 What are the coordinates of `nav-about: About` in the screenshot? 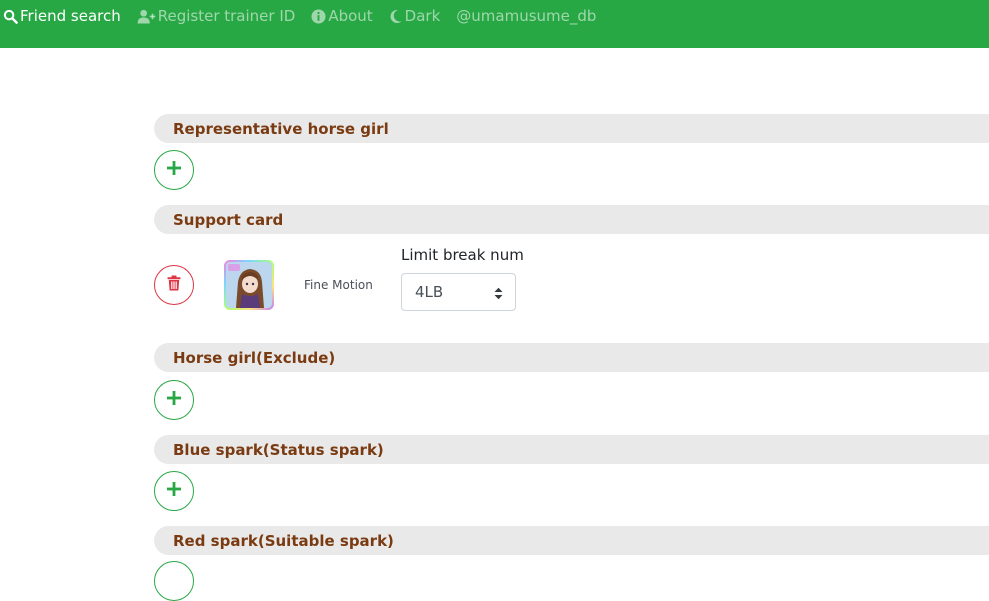 It's located at (342, 16).